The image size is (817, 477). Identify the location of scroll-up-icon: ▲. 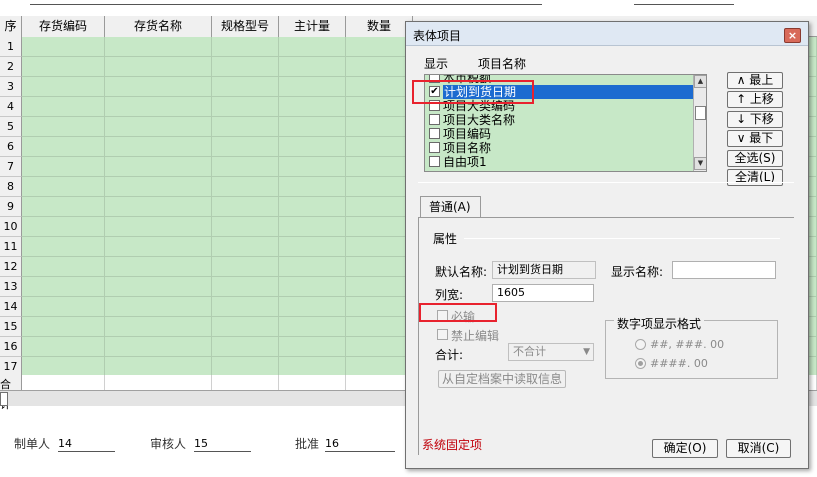
(700, 81).